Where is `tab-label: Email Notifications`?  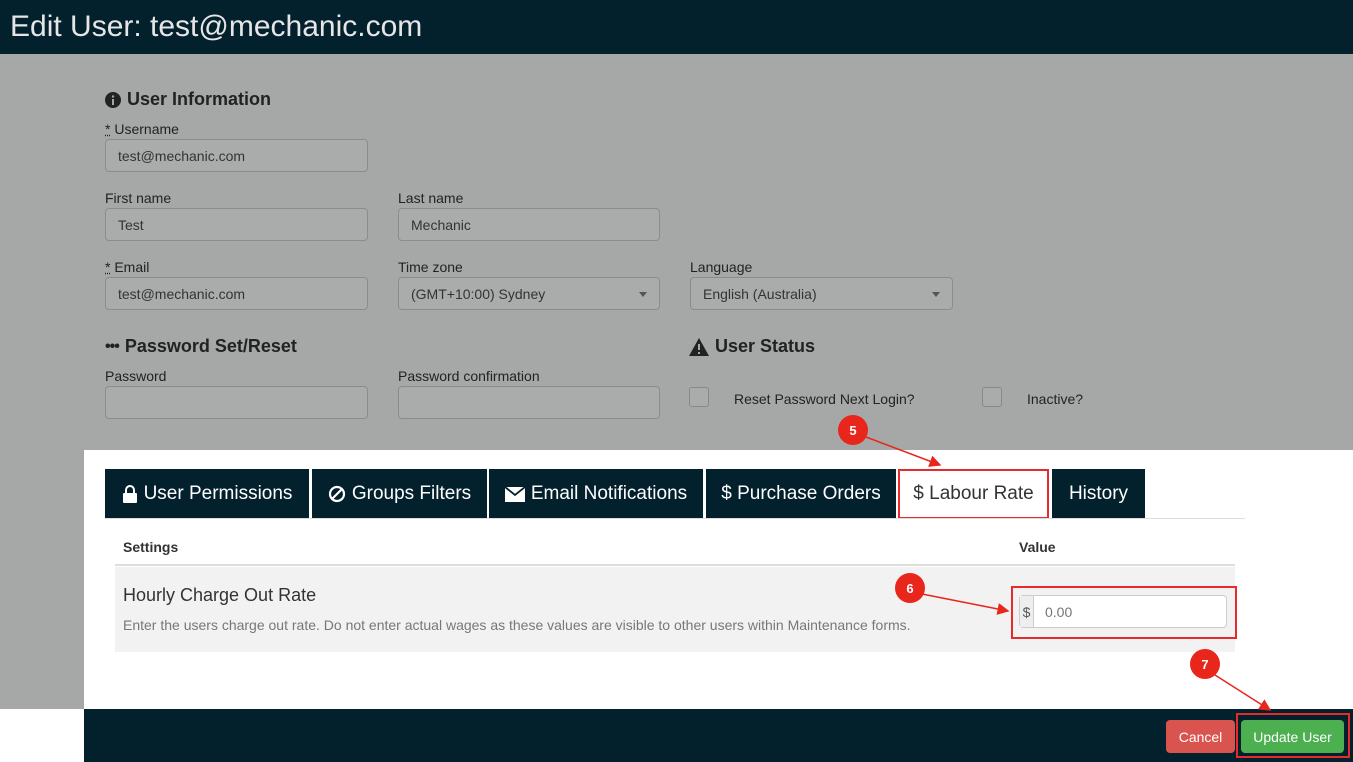
tab-label: Email Notifications is located at coordinates (609, 493).